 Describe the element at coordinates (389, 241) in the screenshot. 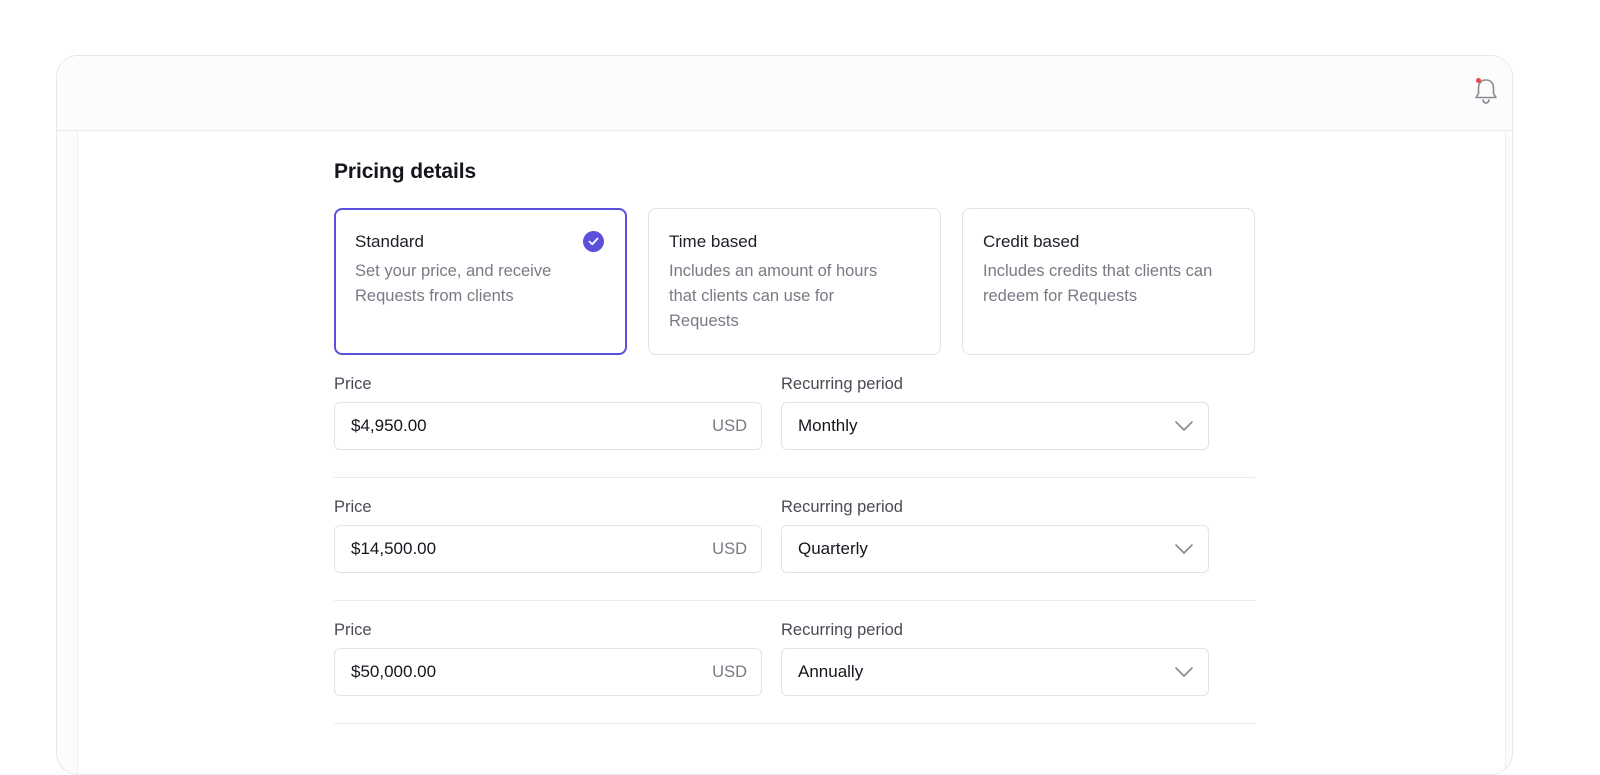

I see `plan-title: Standard` at that location.